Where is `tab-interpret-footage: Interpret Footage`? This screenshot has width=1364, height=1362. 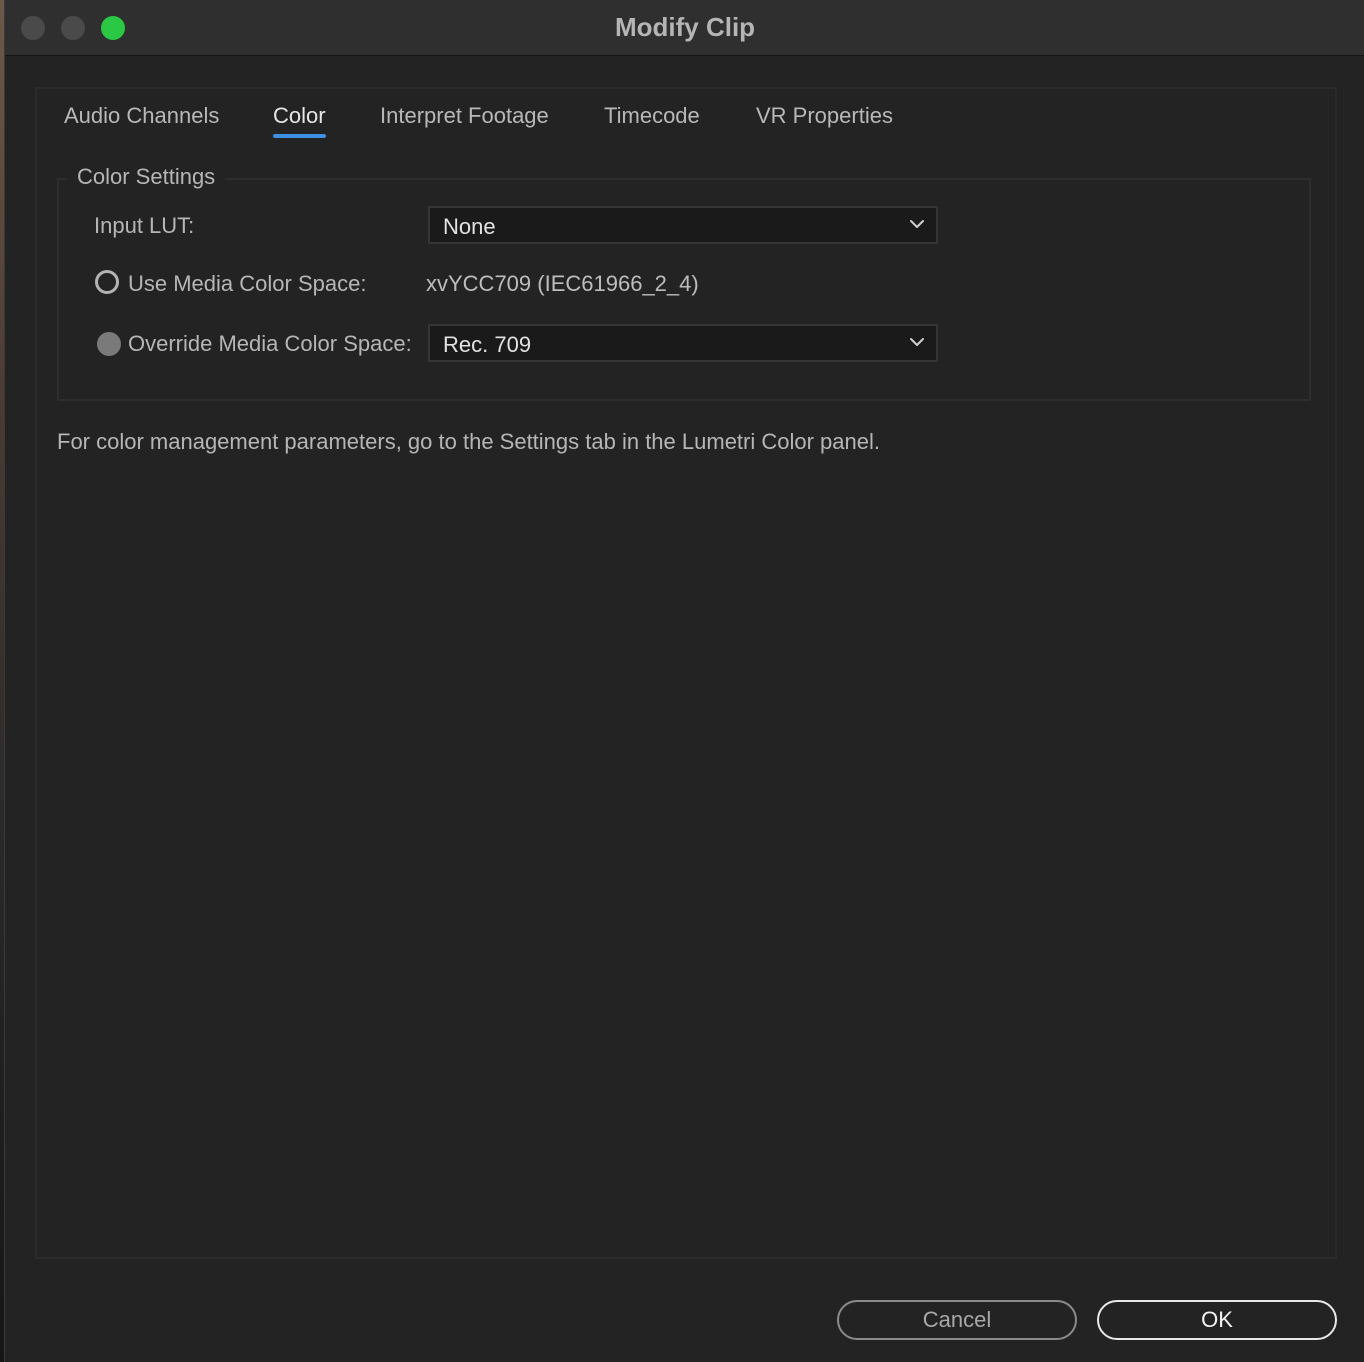
tab-interpret-footage: Interpret Footage is located at coordinates (464, 116).